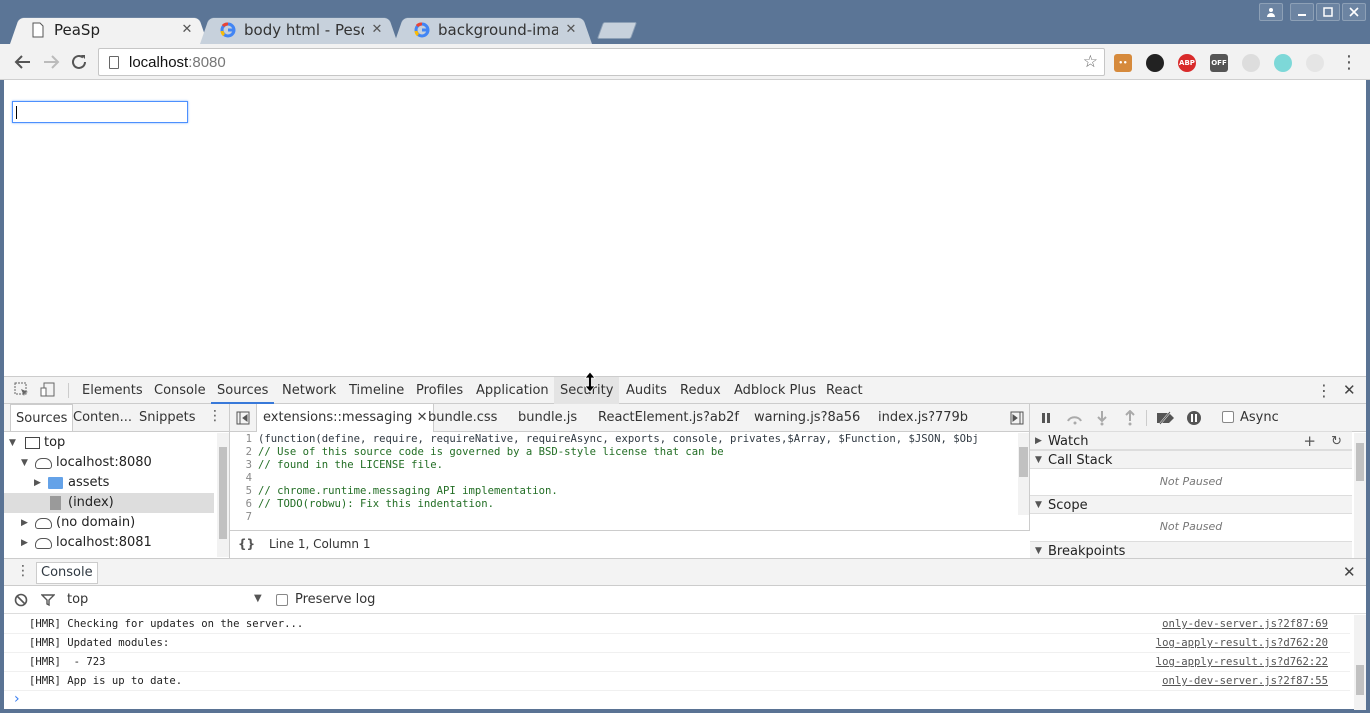 Image resolution: width=1370 pixels, height=713 pixels. I want to click on step-into-icon, so click(1102, 418).